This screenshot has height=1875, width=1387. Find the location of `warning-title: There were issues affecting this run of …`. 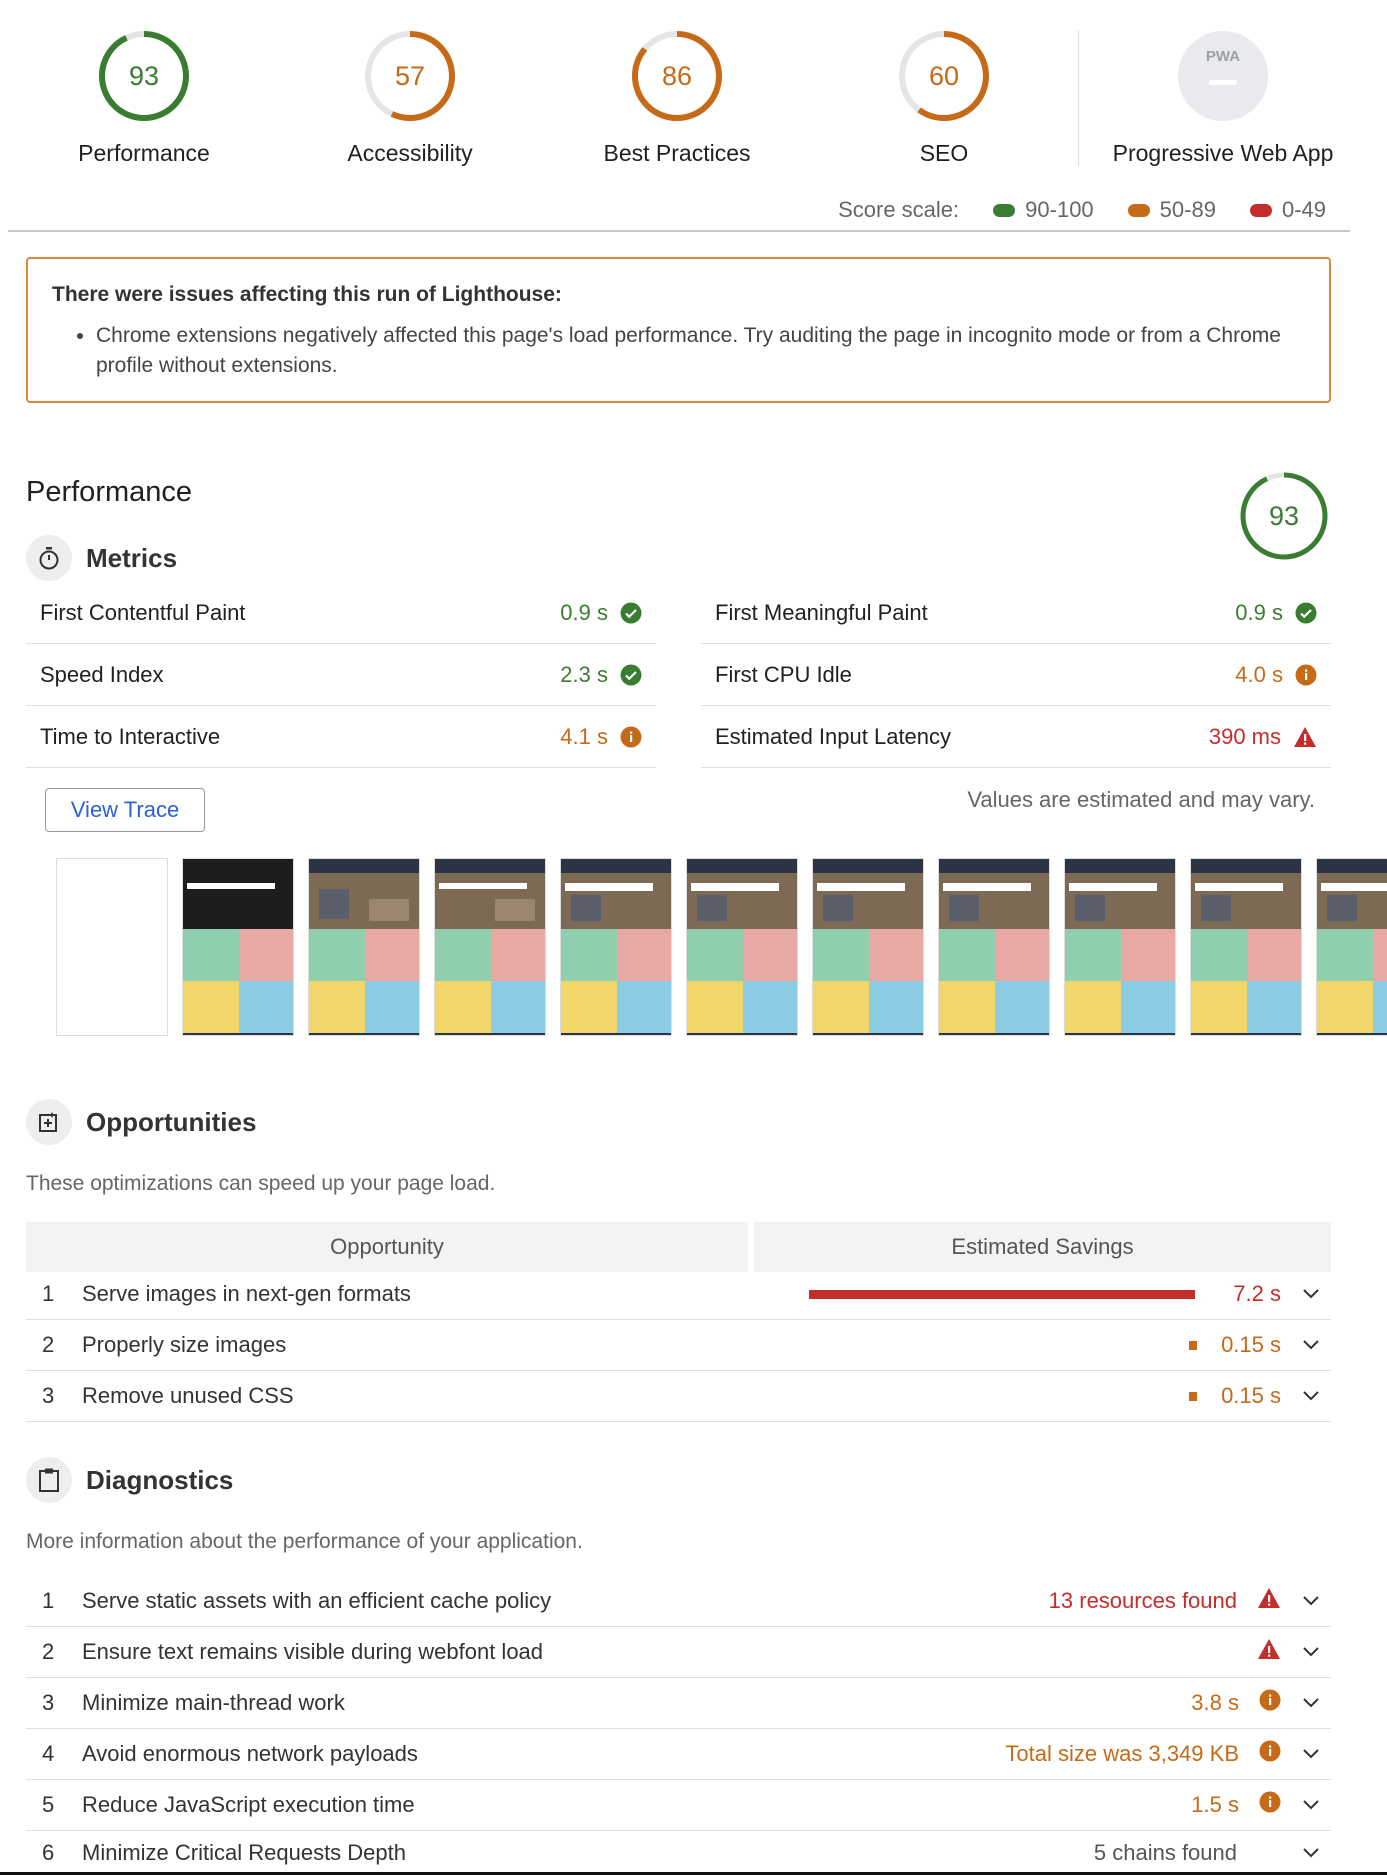

warning-title: There were issues affecting this run of … is located at coordinates (307, 294).